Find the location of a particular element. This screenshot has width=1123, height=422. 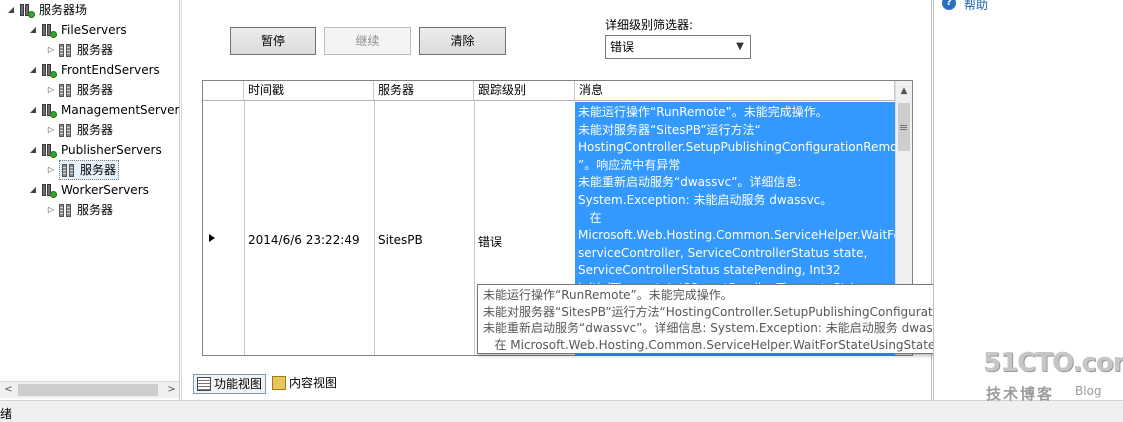

watermark-subtitle: 技术博客 is located at coordinates (1020, 394).